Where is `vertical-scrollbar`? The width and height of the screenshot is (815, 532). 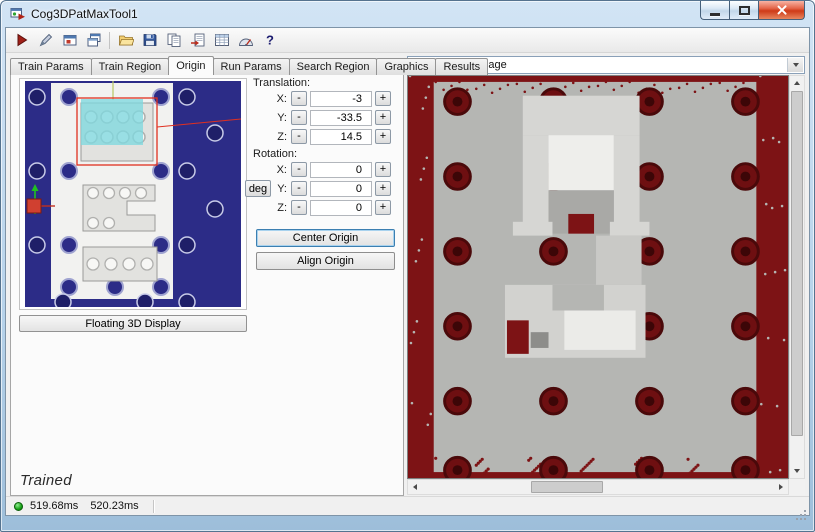
vertical-scrollbar is located at coordinates (797, 277).